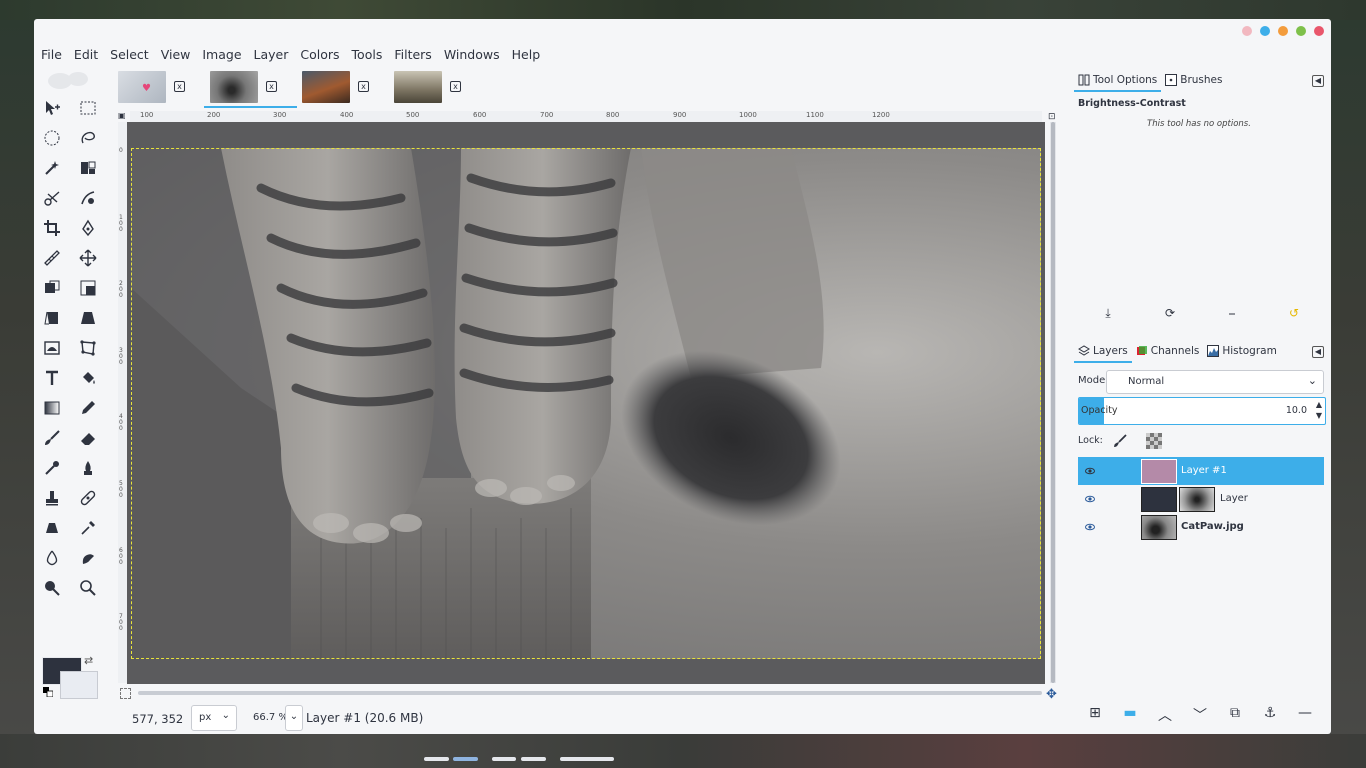  Describe the element at coordinates (367, 55) in the screenshot. I see `menu-tools: Tools` at that location.